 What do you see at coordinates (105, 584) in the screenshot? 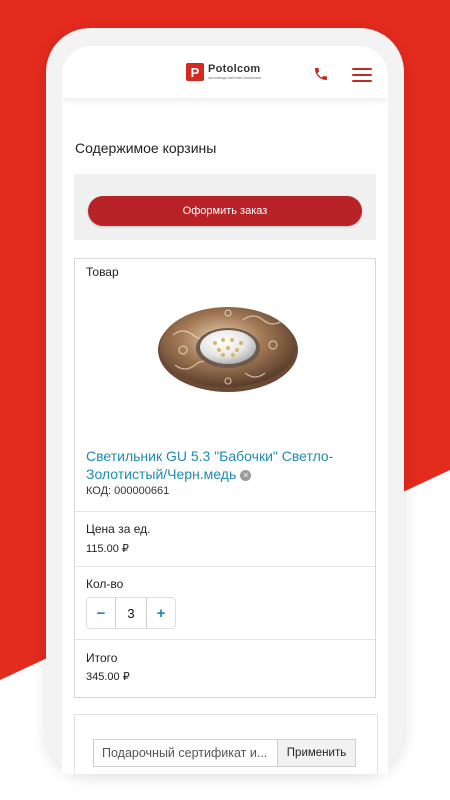
I see `quantity-label: Кол-во` at bounding box center [105, 584].